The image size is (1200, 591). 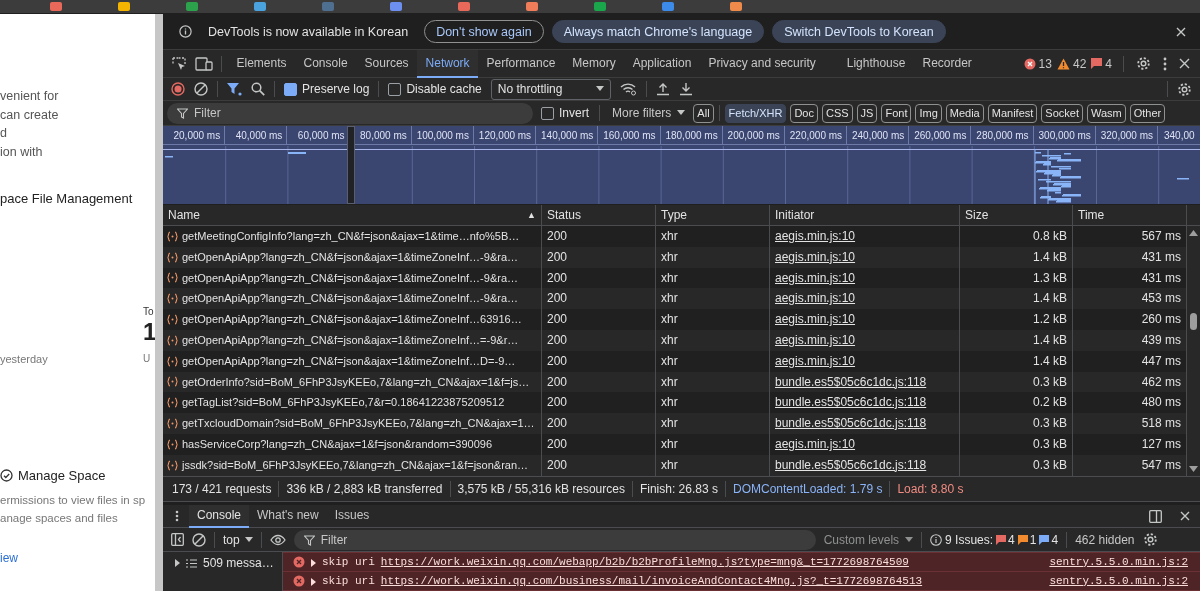 What do you see at coordinates (547, 113) in the screenshot?
I see `invert-checkbox` at bounding box center [547, 113].